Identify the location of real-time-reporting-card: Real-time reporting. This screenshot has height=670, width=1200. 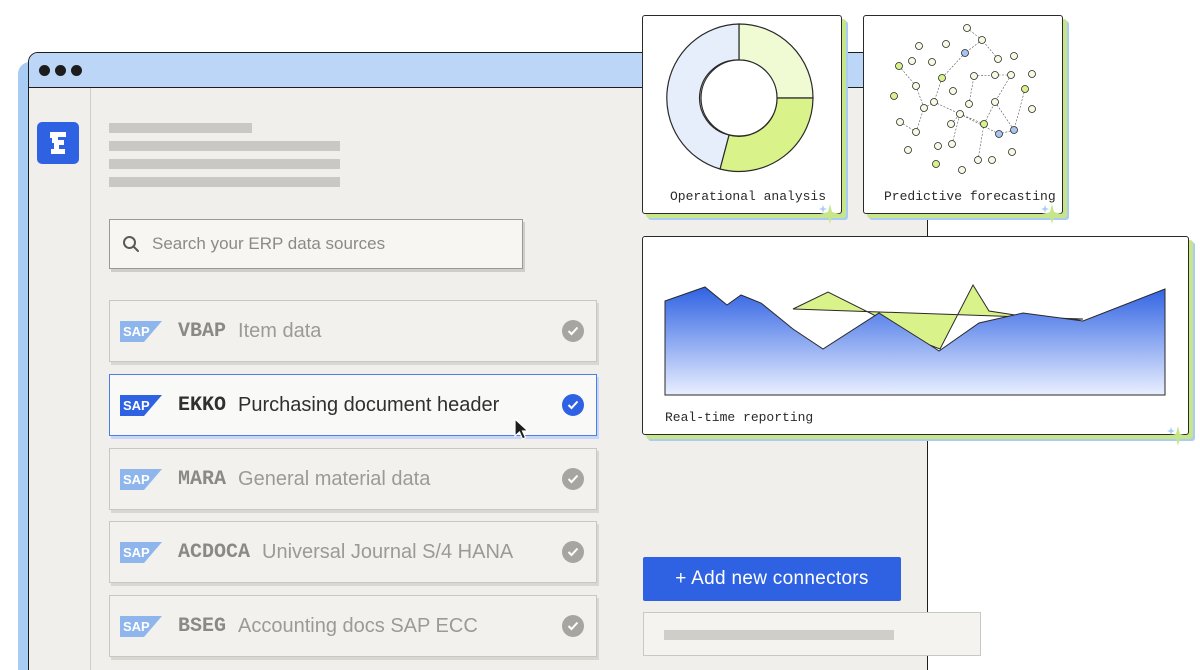
(915, 335).